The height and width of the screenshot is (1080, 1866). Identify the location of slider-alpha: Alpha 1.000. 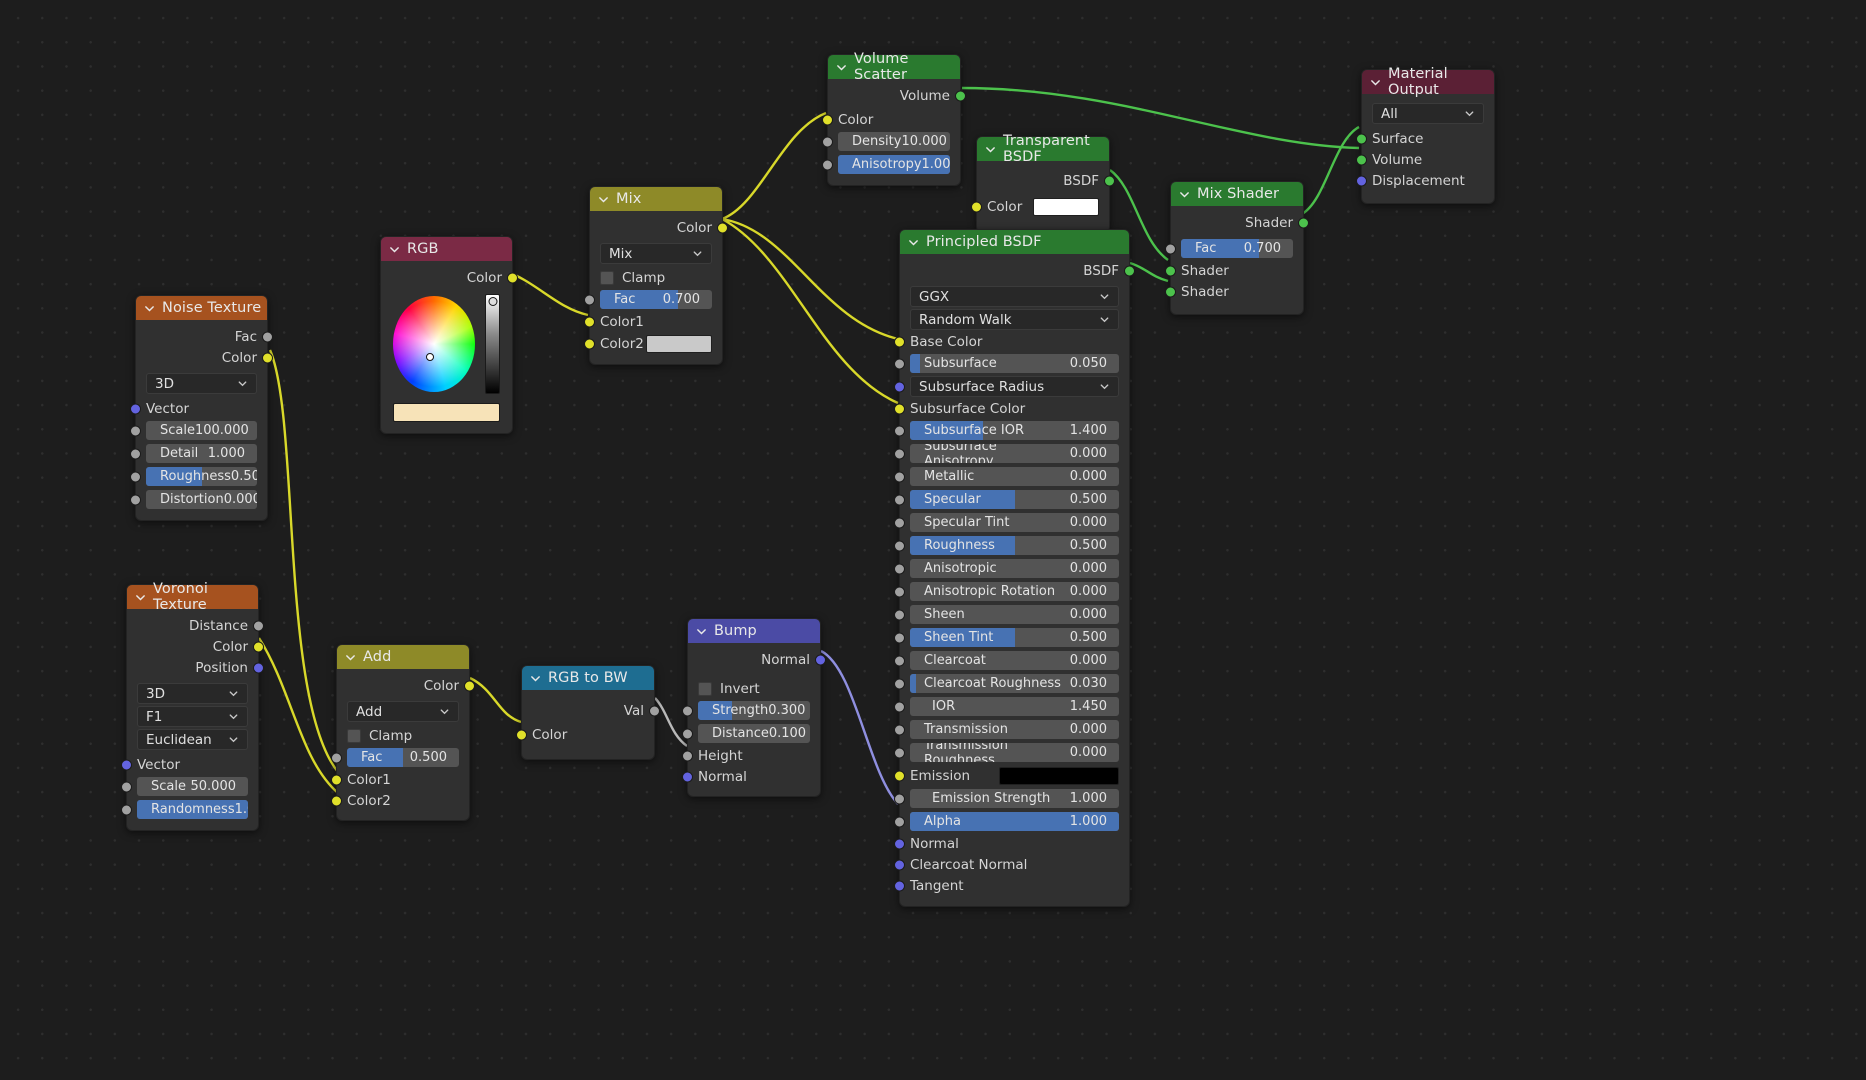
(1014, 821).